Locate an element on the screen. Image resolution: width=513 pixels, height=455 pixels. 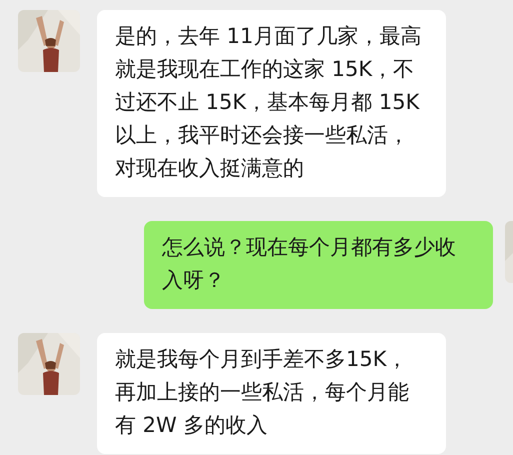
message-text: 就是我每个月到手差不多15K，再加上接的一些私活，每个月能有 2W 多的收入 is located at coordinates (262, 392).